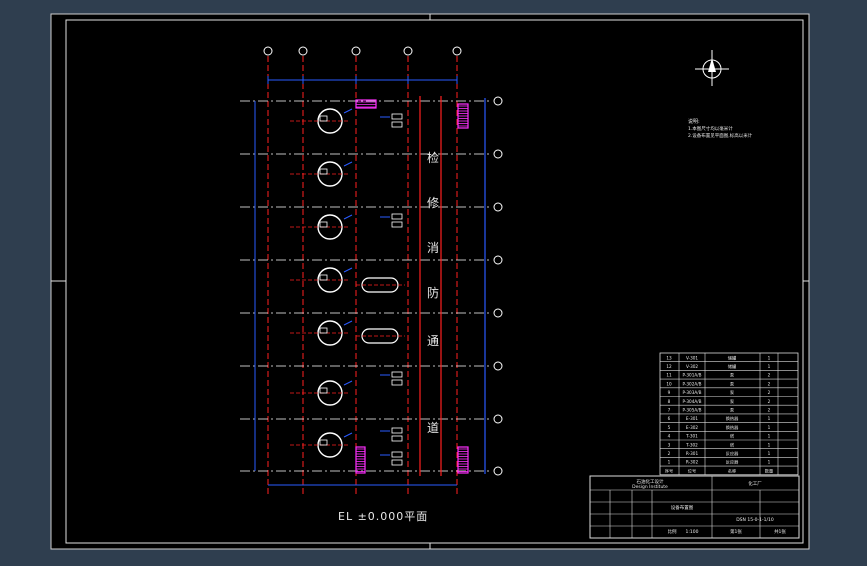 This screenshot has height=566, width=867. What do you see at coordinates (669, 401) in the screenshot?
I see `equipment-table-cell: 8` at bounding box center [669, 401].